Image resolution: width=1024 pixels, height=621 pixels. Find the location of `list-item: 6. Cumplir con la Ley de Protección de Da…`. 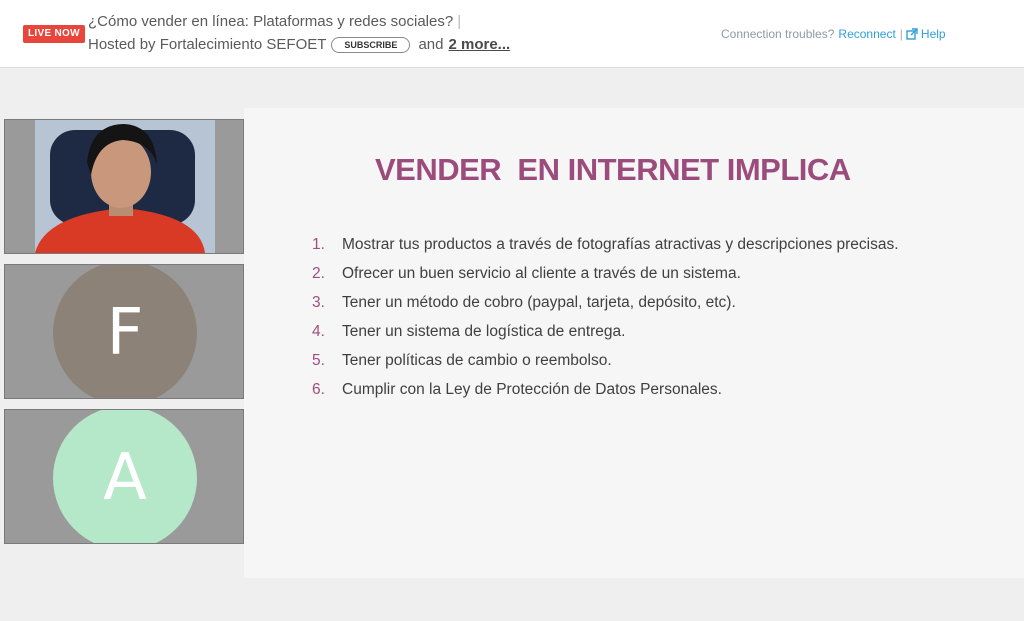

list-item: 6. Cumplir con la Ley de Protección de Da… is located at coordinates (517, 389).